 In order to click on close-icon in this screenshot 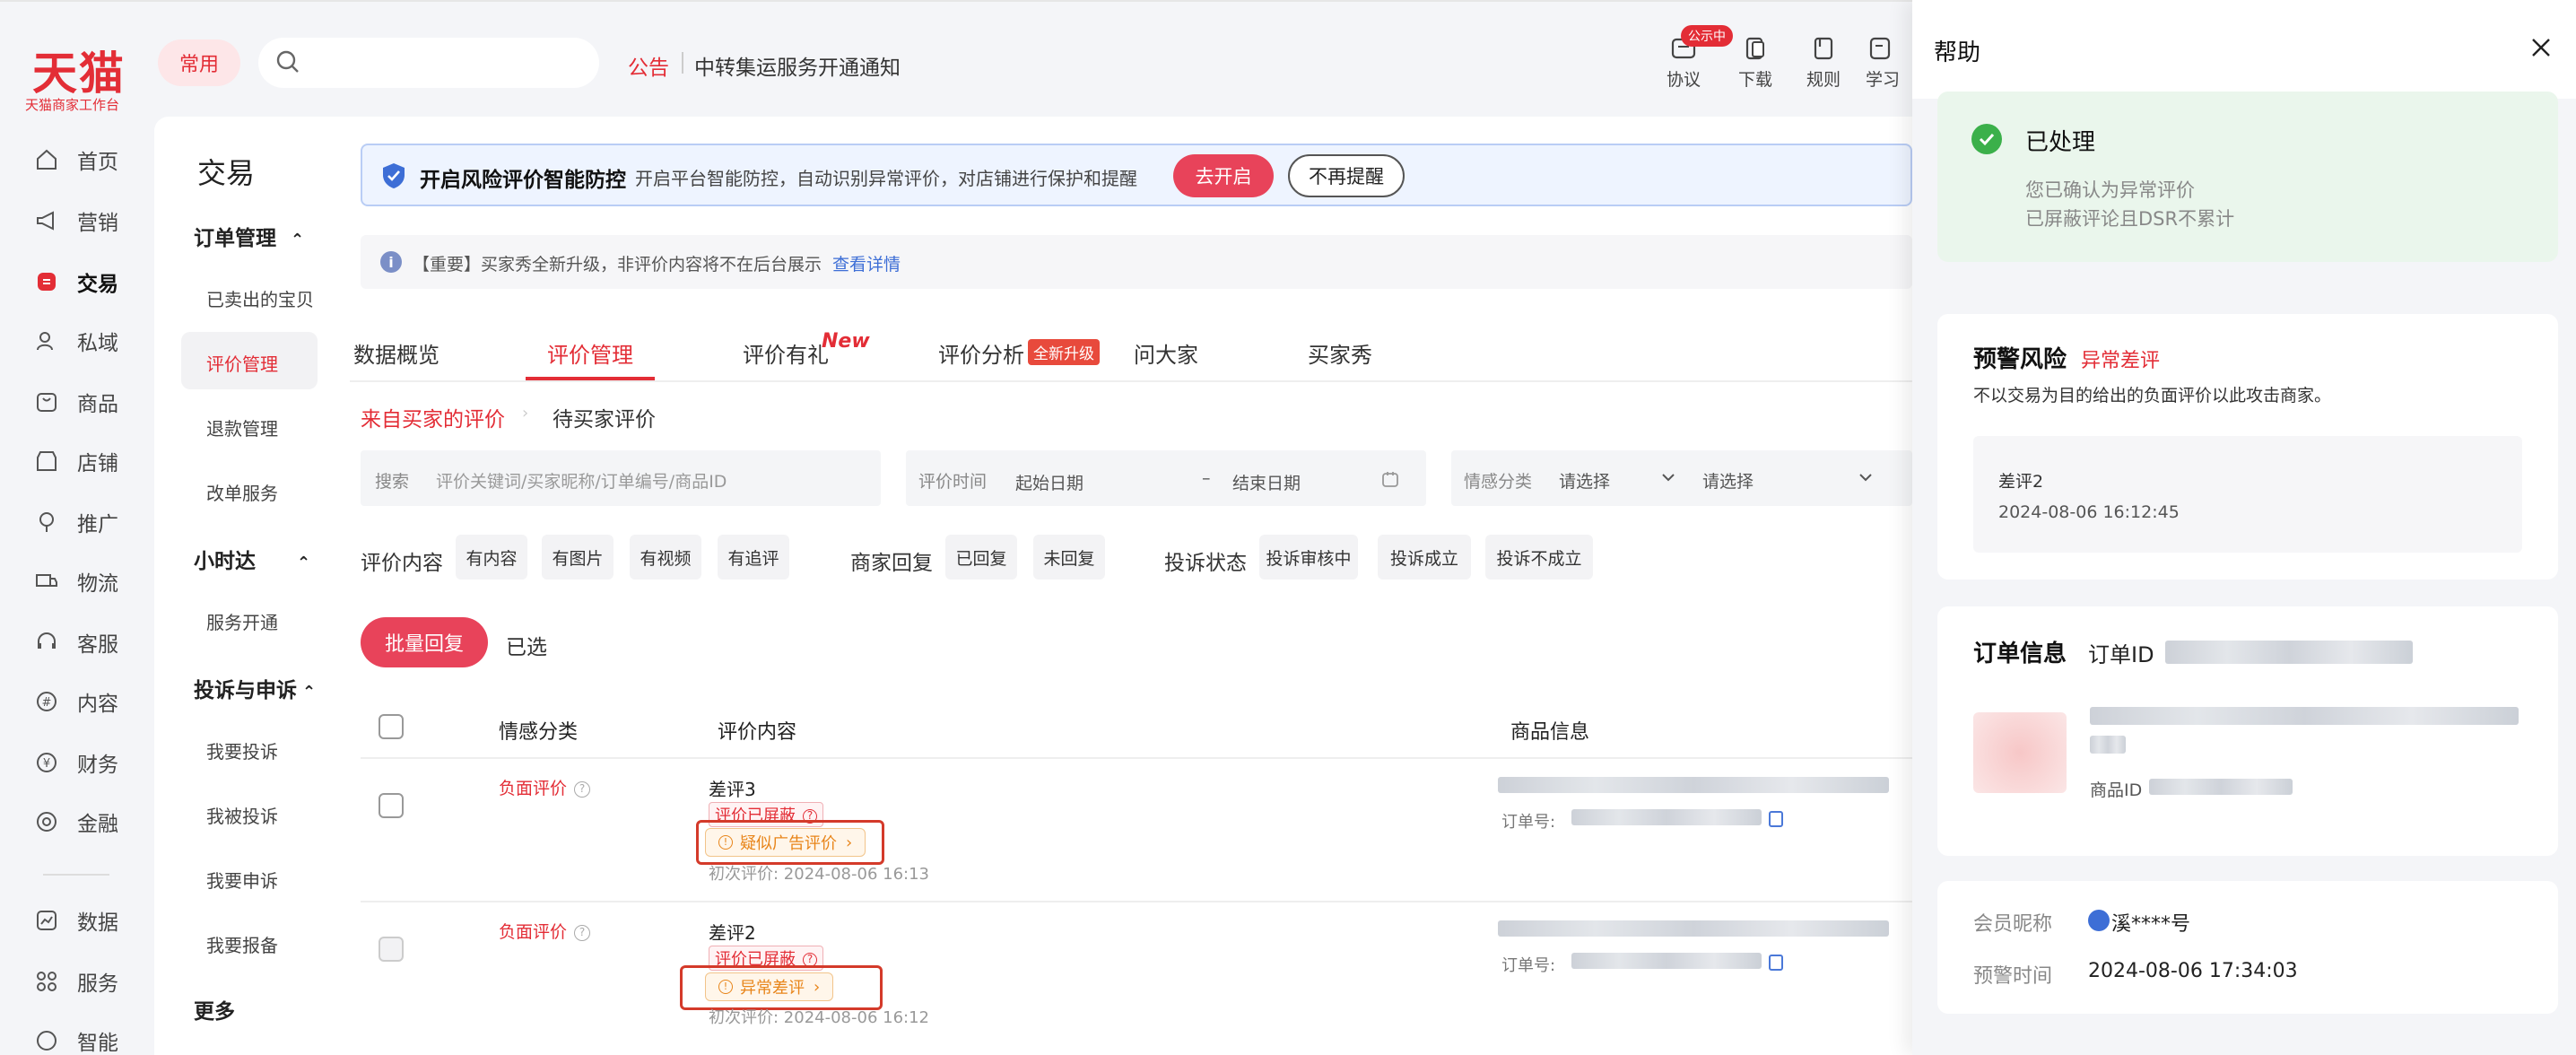, I will do `click(2541, 47)`.